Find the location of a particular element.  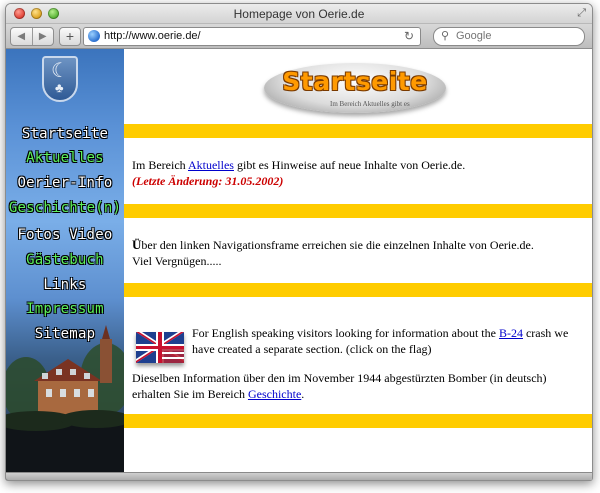

browser-toolbar: ◀ ▶ + ↻ ⚲ is located at coordinates (299, 36).